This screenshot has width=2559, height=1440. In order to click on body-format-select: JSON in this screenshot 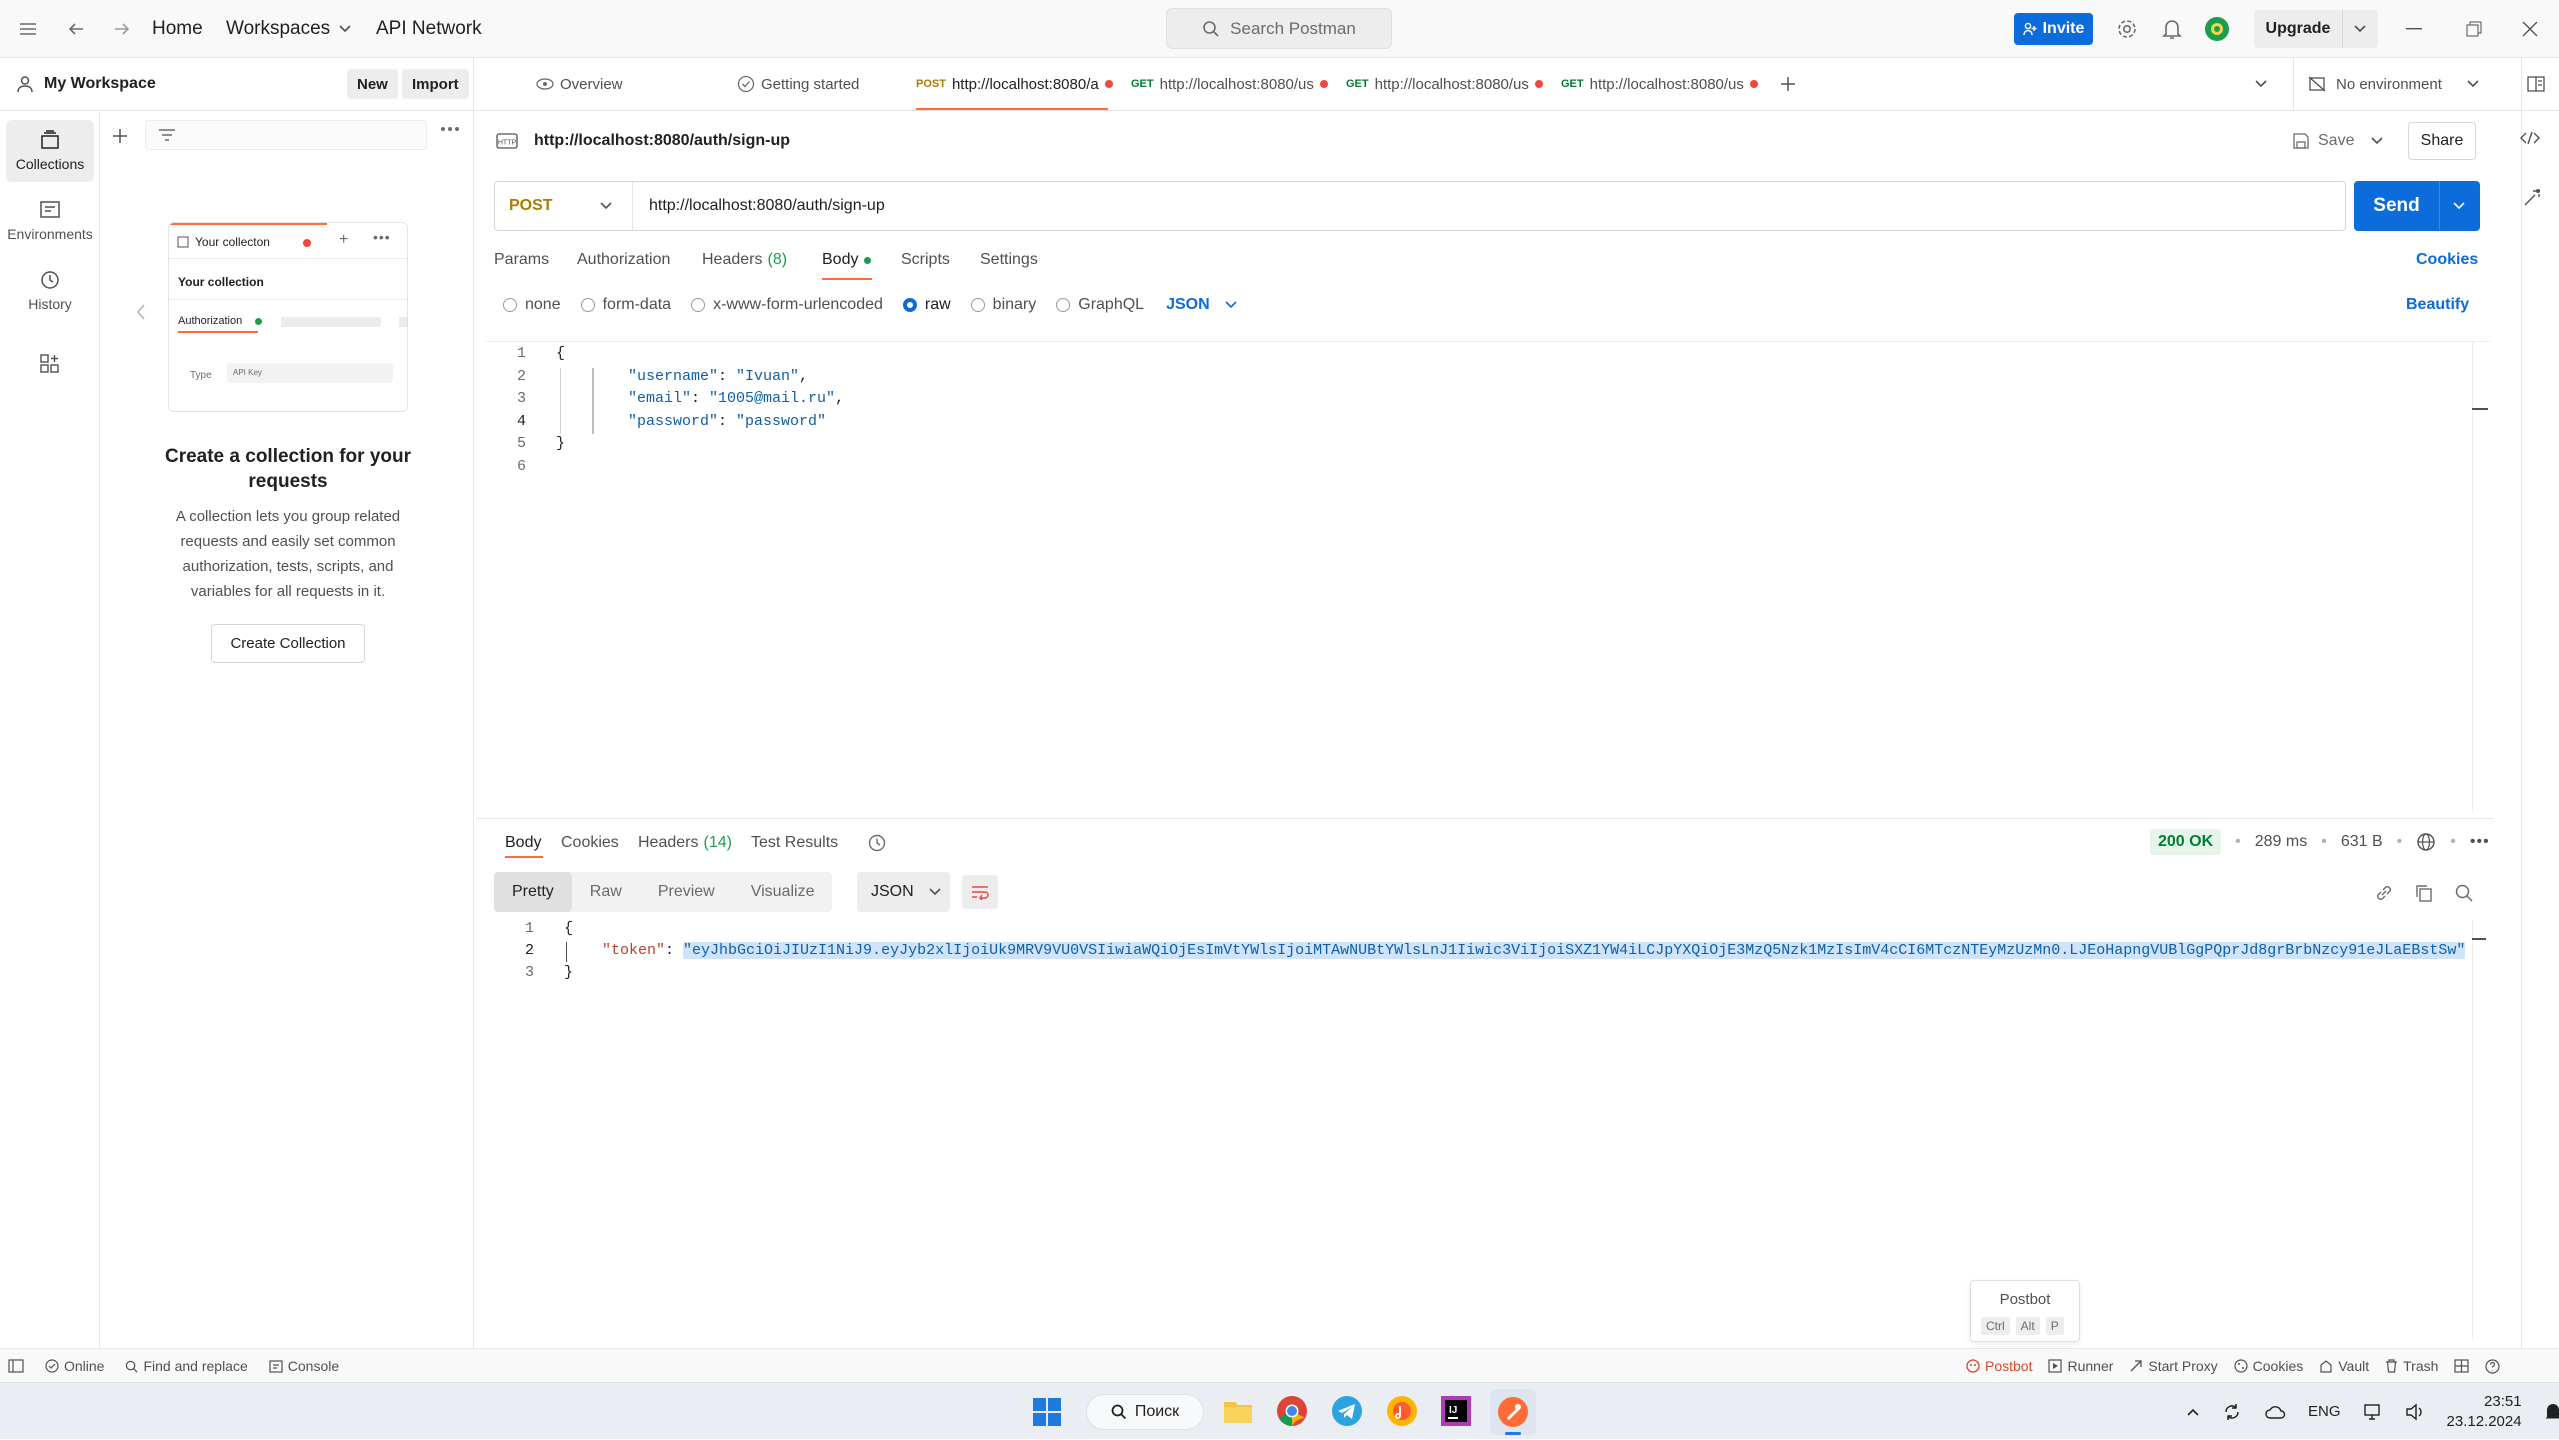, I will do `click(1202, 305)`.